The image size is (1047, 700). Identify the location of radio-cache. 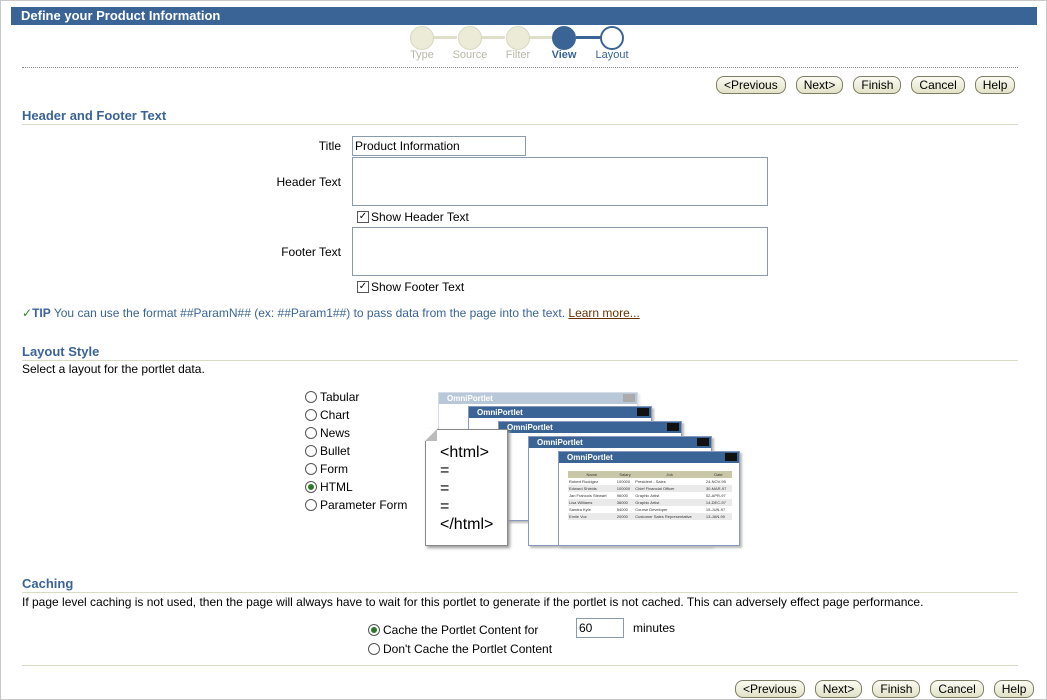
(374, 630).